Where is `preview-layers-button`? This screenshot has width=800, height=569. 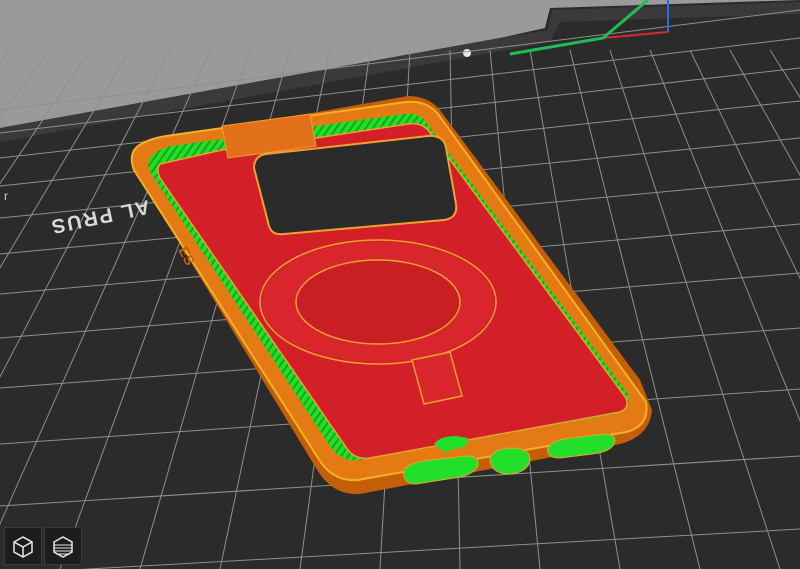
preview-layers-button is located at coordinates (63, 546).